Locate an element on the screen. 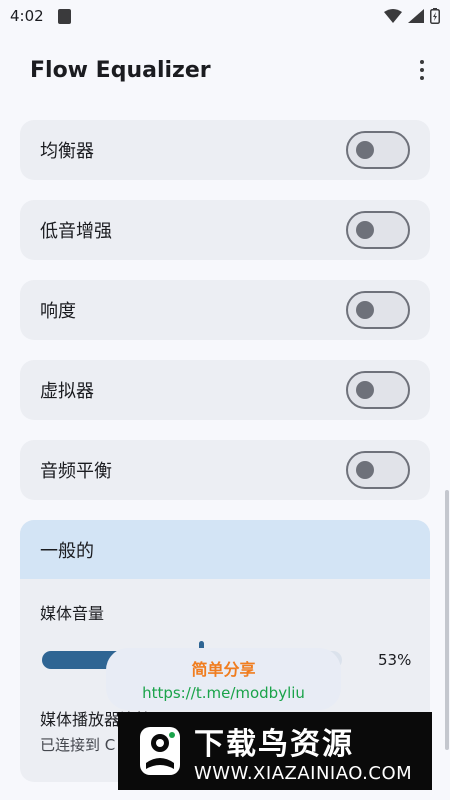  bass-boost-switch is located at coordinates (378, 230).